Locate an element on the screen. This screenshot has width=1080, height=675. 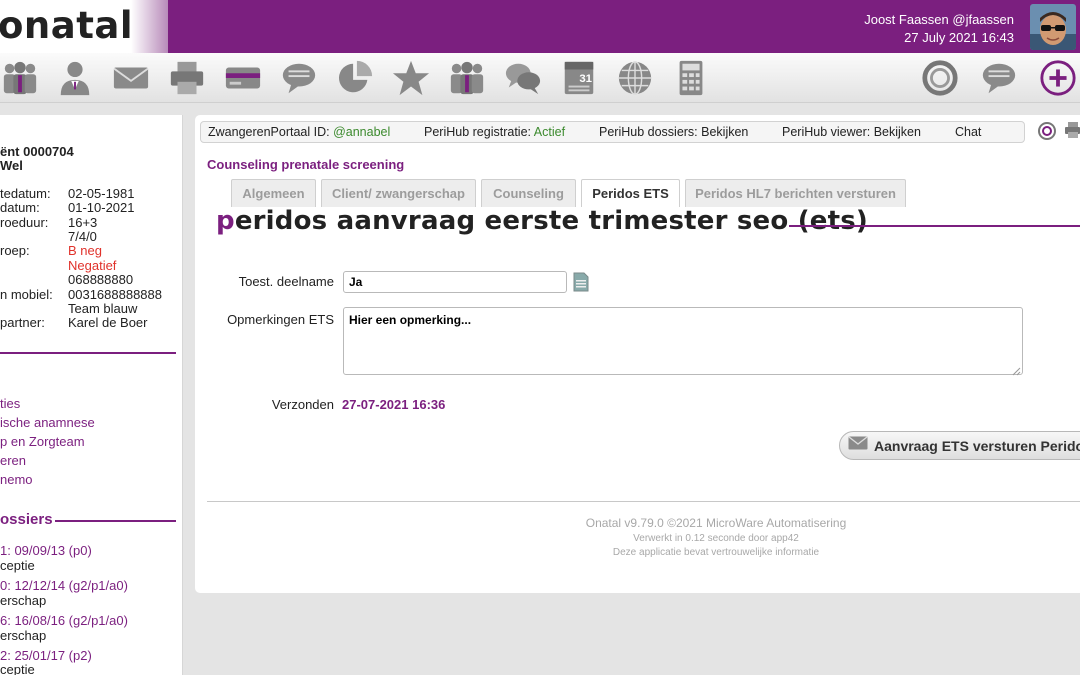
speech-bubble-icon is located at coordinates (299, 78).